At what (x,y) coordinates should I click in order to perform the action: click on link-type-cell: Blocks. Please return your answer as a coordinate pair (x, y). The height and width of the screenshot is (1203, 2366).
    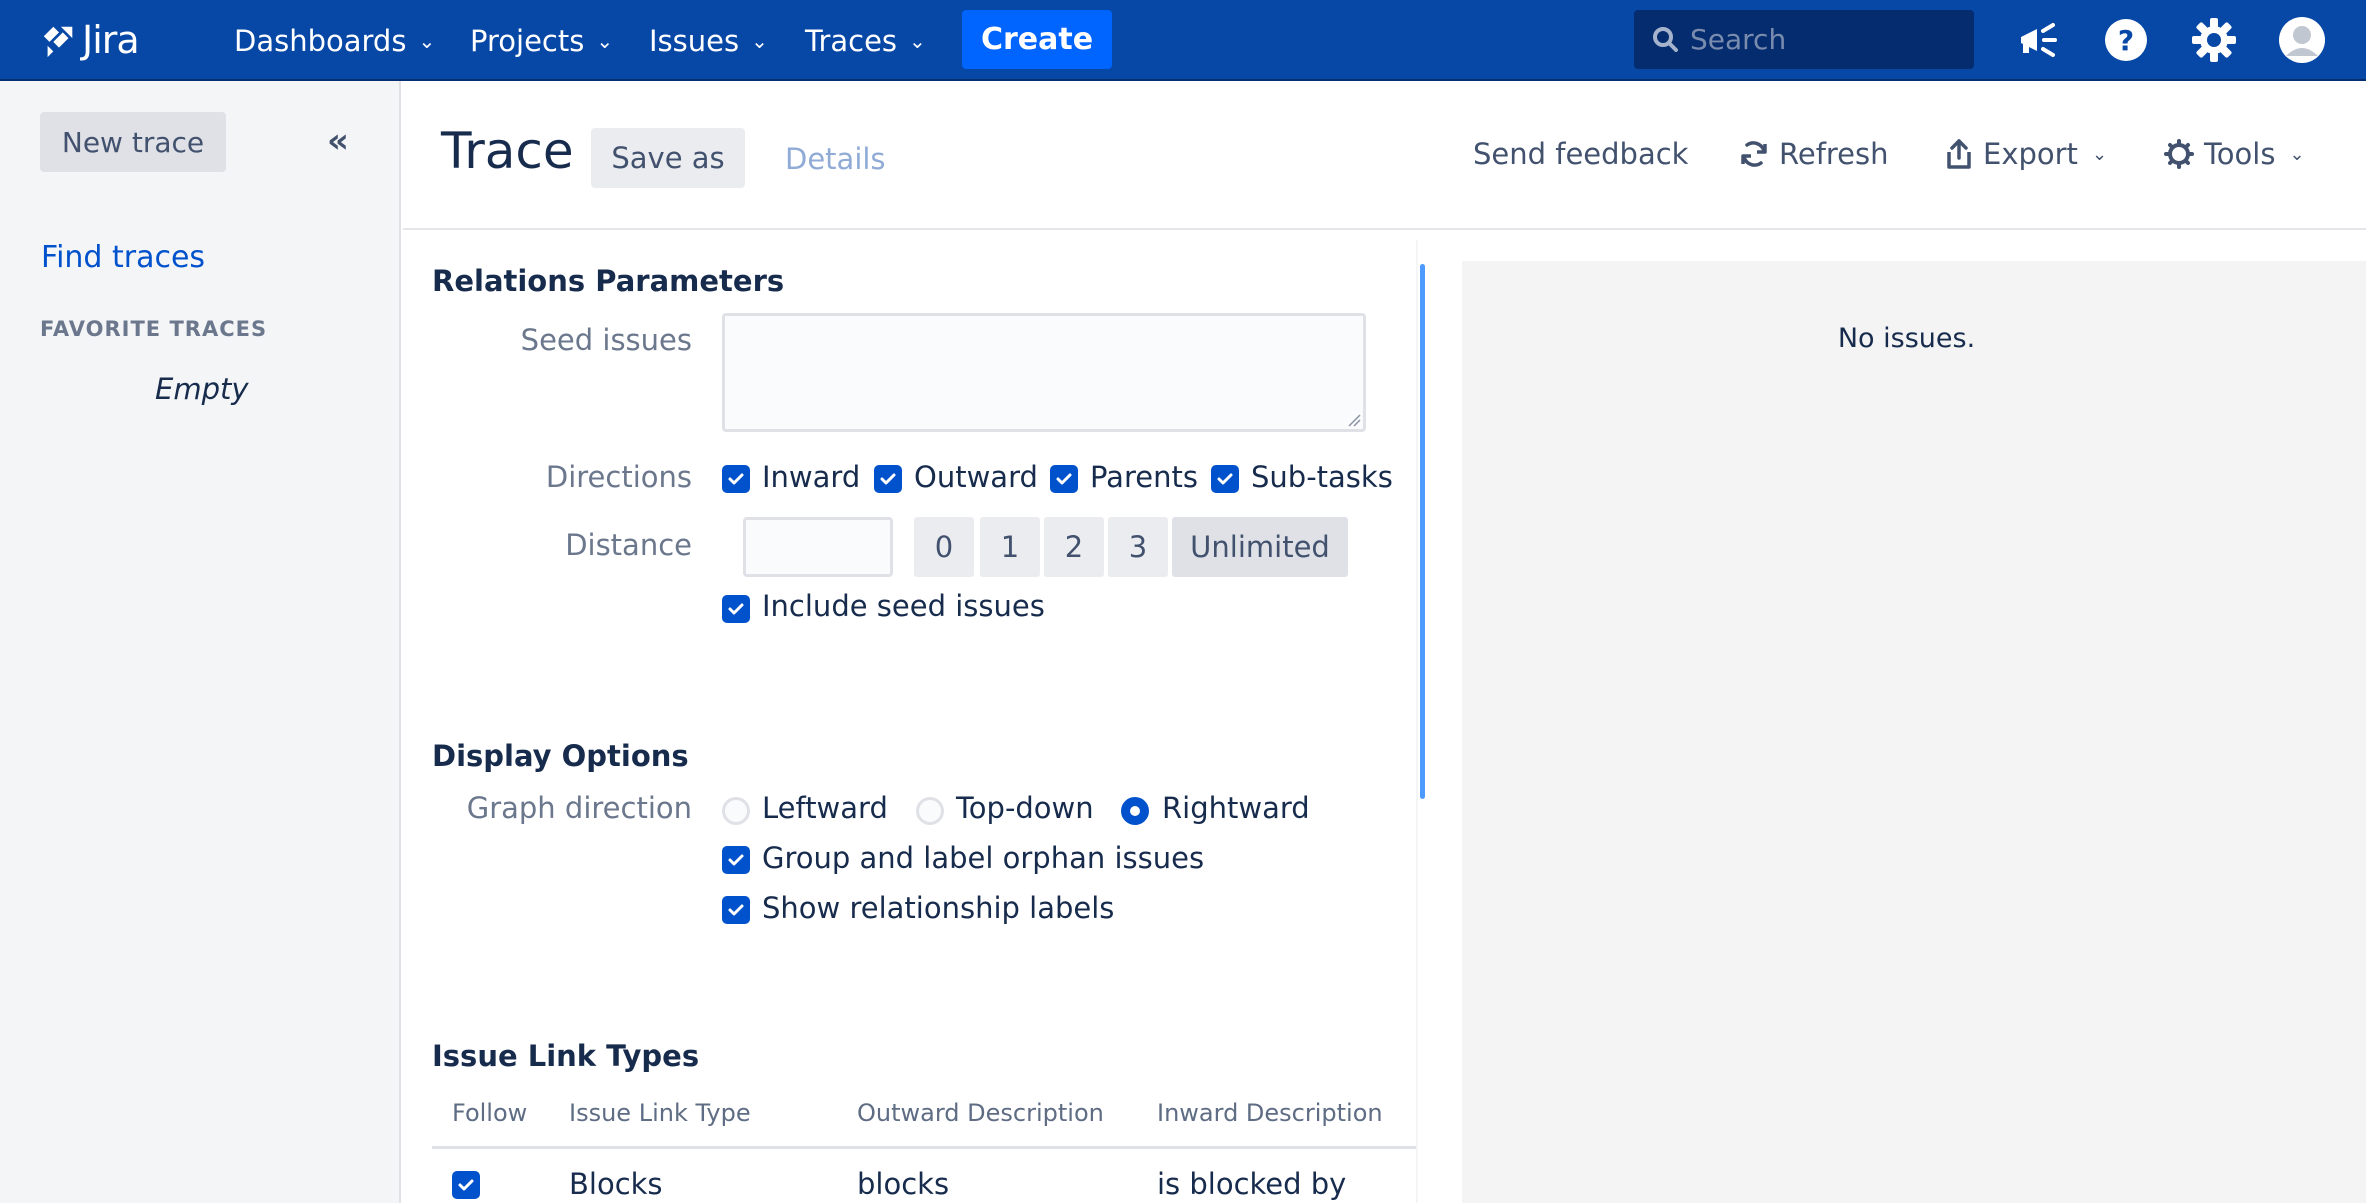
    Looking at the image, I should click on (616, 1184).